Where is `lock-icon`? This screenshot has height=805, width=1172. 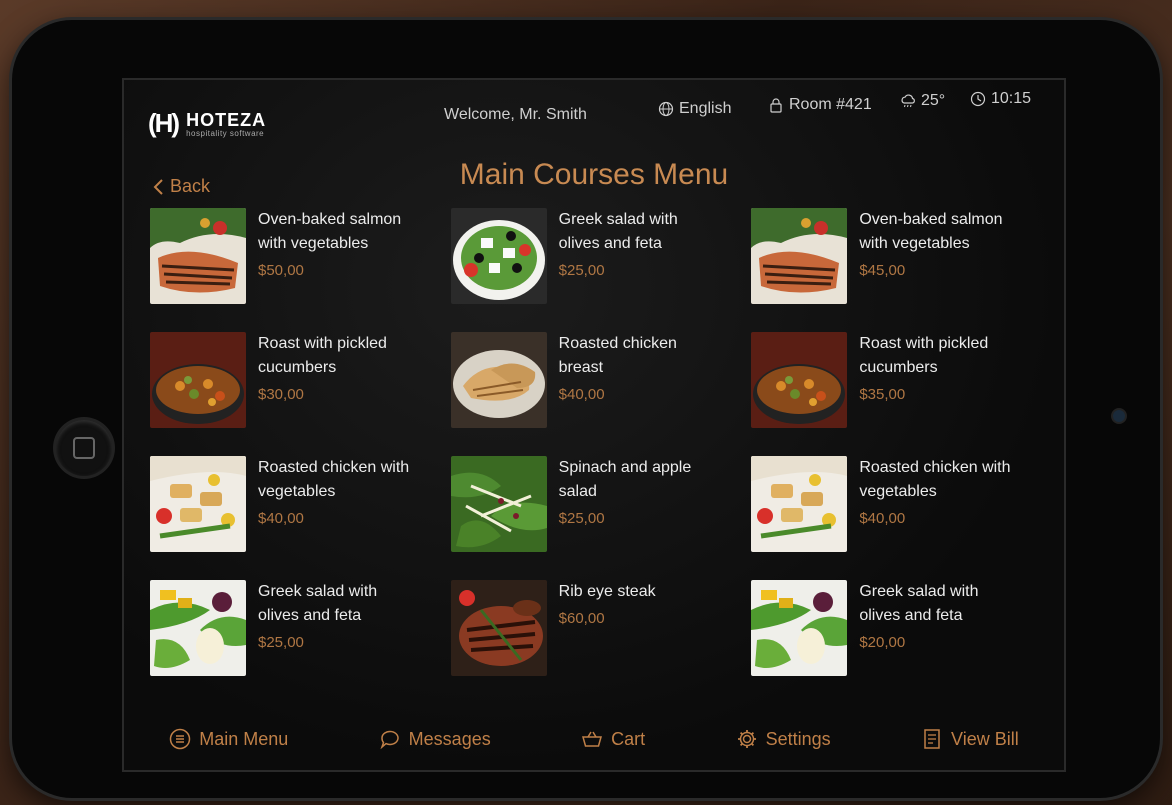 lock-icon is located at coordinates (776, 105).